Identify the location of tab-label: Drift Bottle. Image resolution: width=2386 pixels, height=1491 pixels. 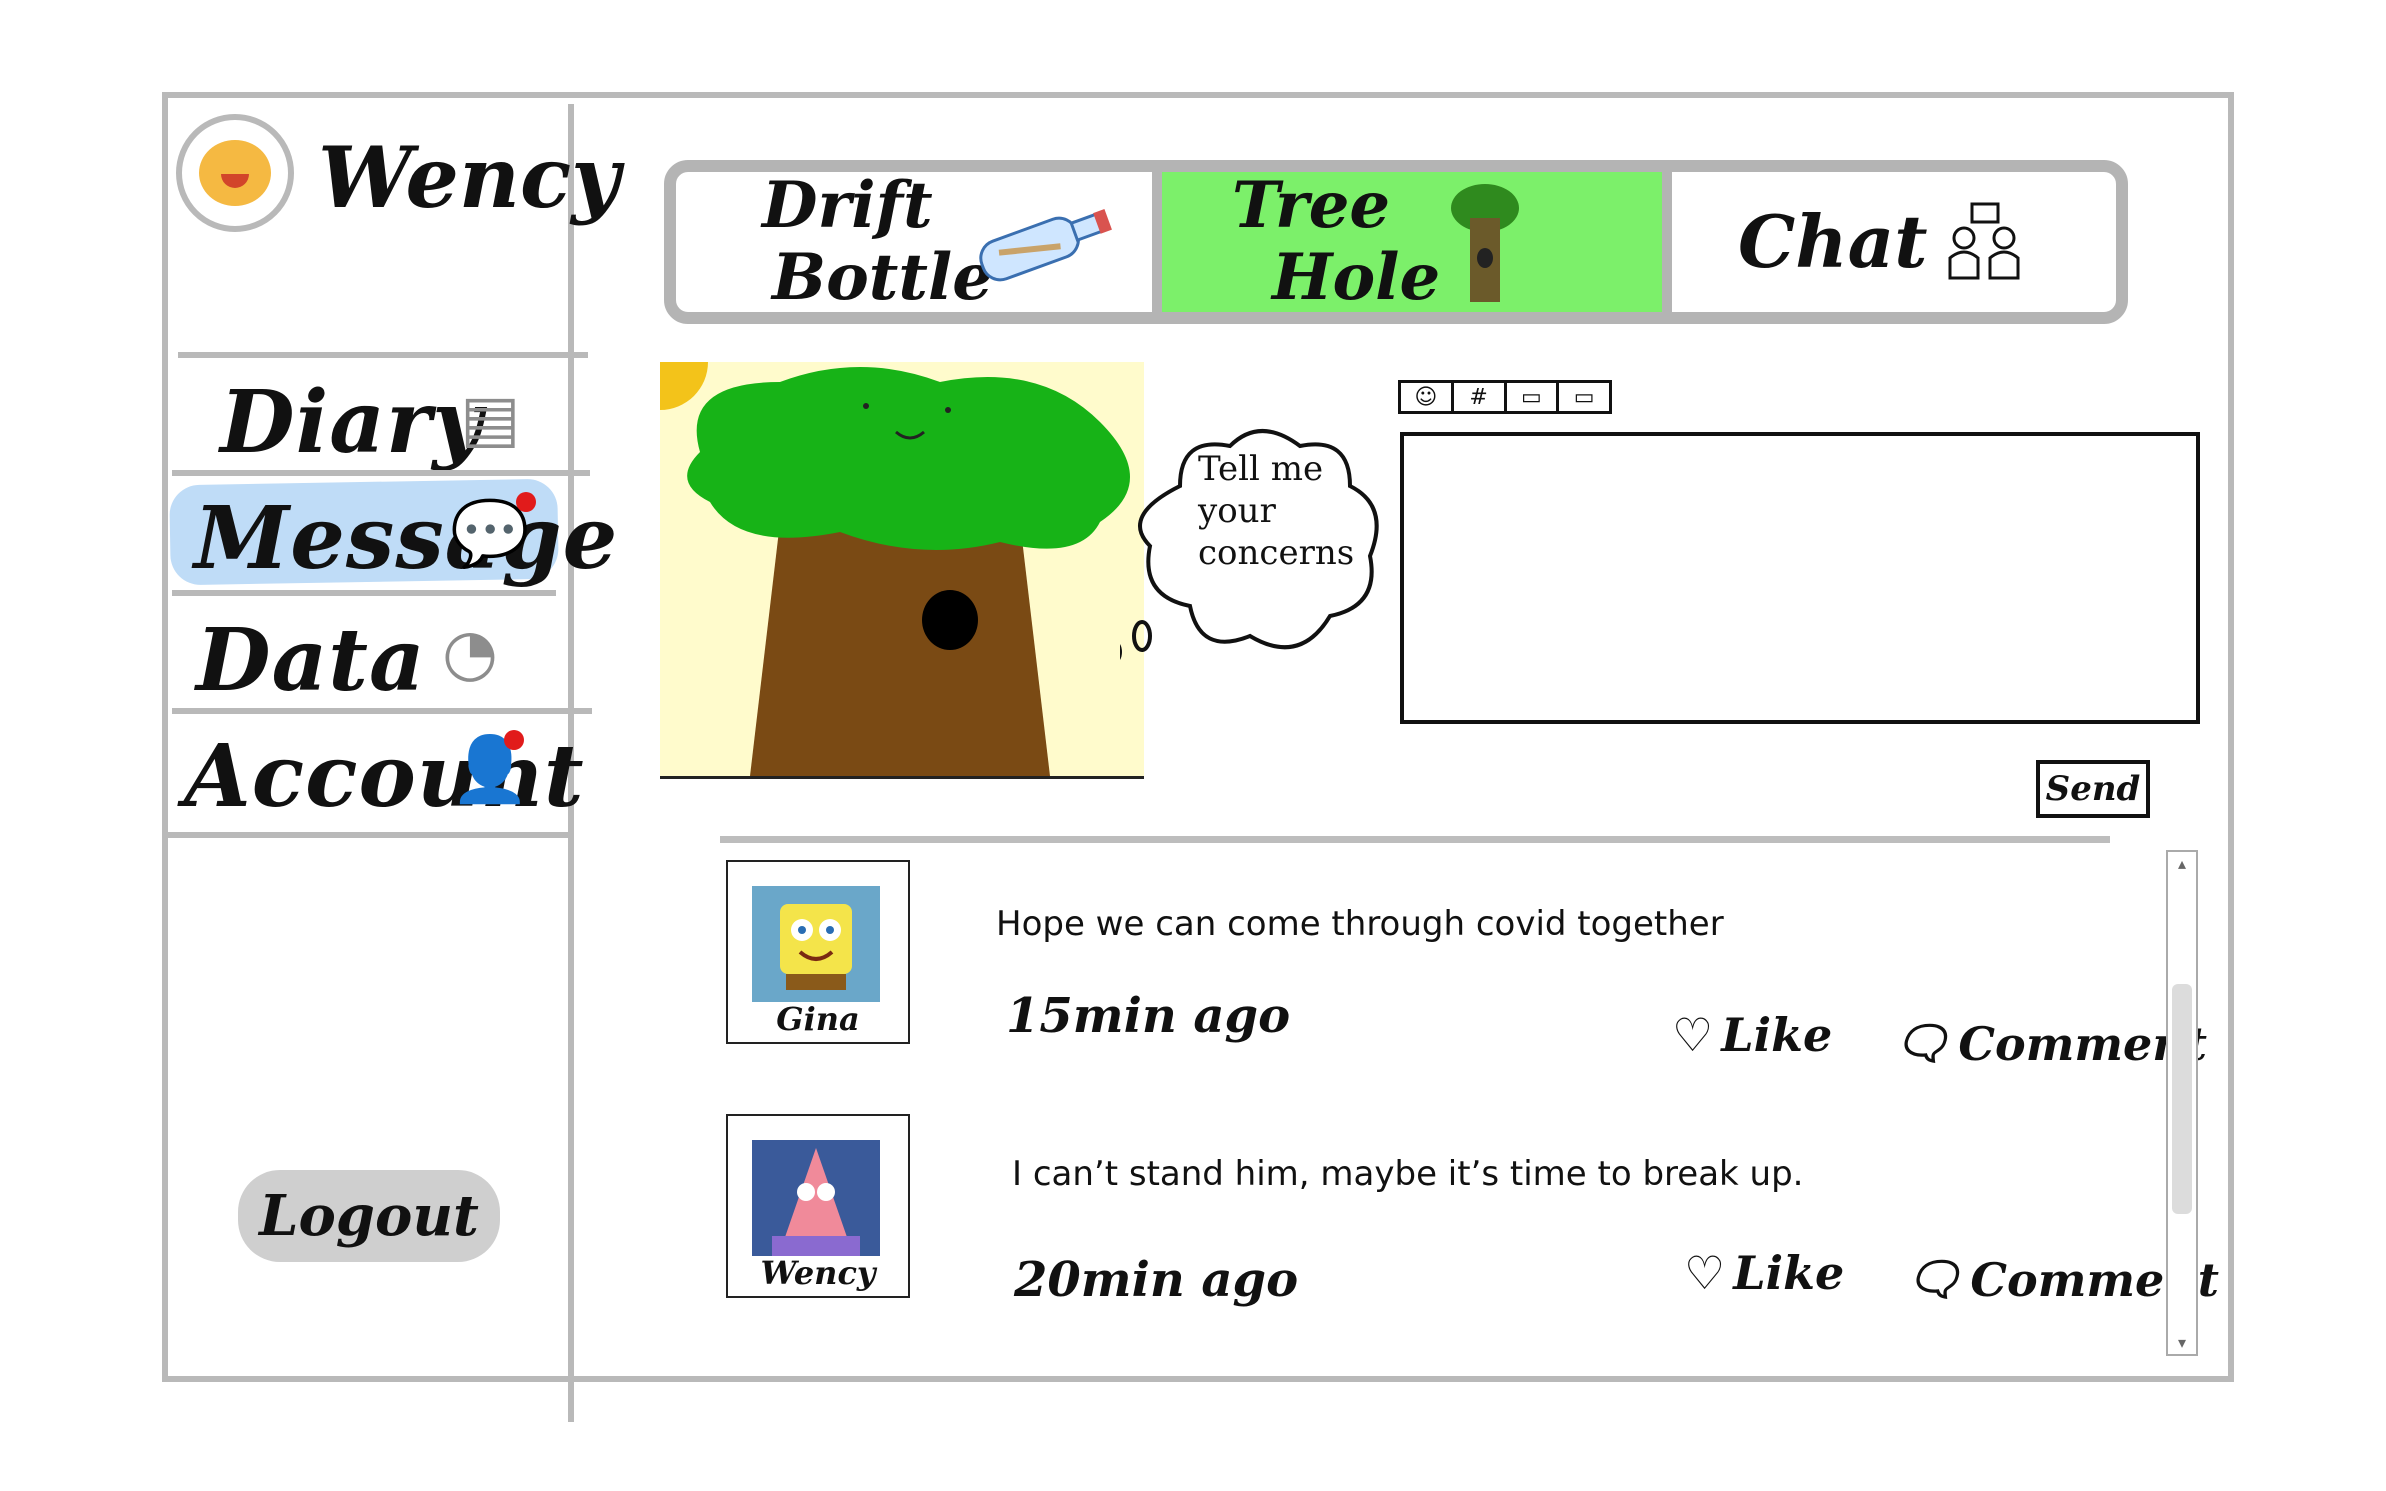
(877, 242).